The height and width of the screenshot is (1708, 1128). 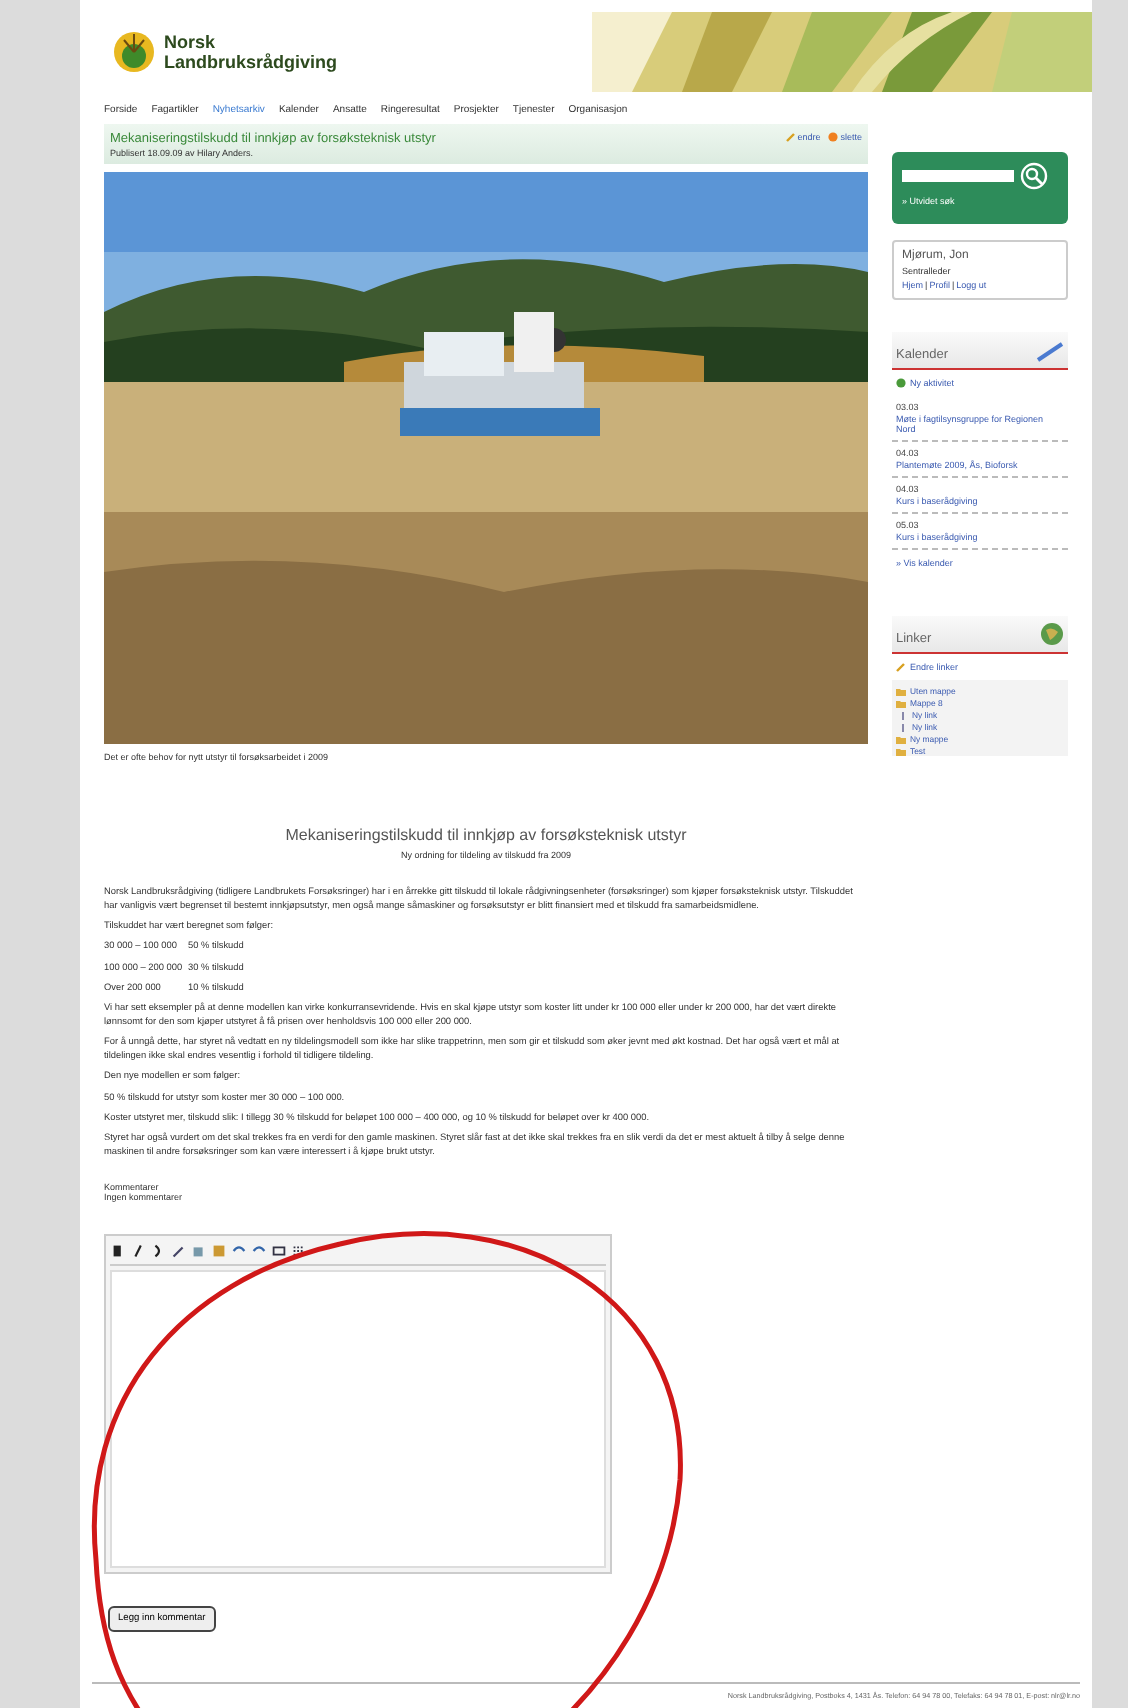 I want to click on table-button, so click(x=279, y=1251).